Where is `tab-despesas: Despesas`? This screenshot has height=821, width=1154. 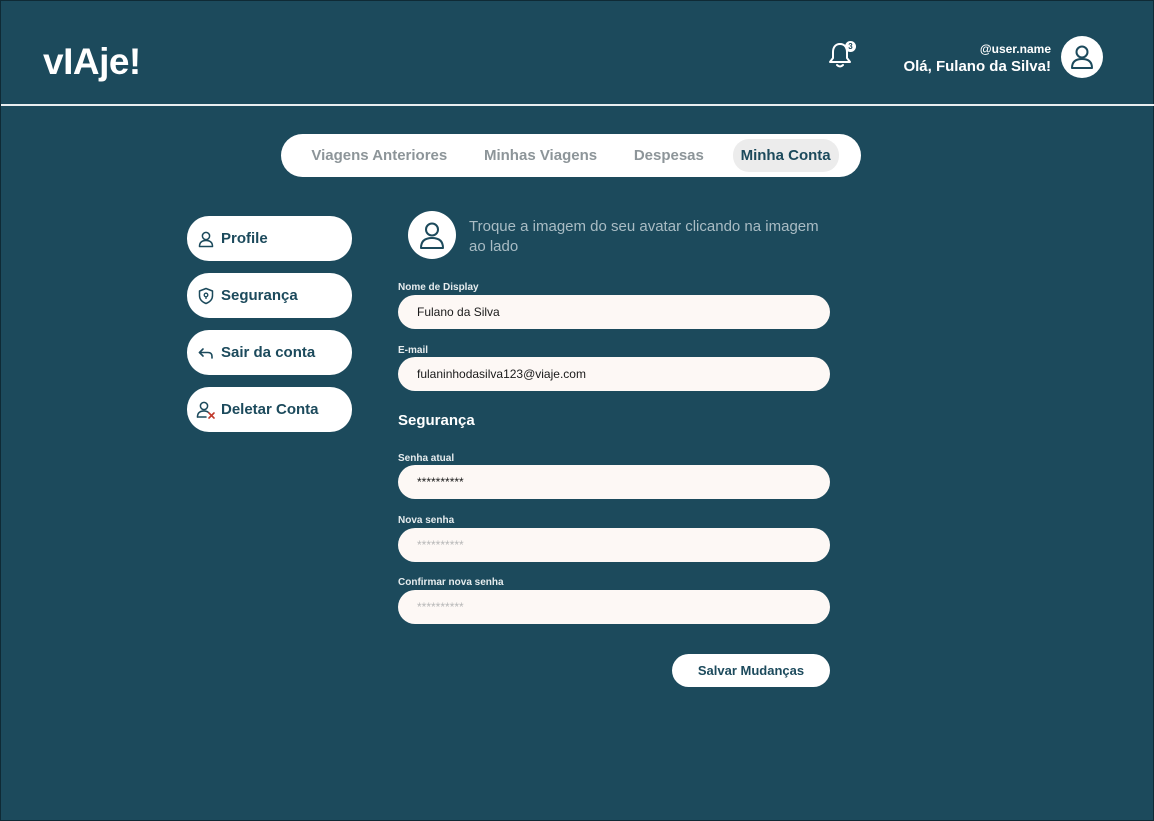
tab-despesas: Despesas is located at coordinates (669, 155).